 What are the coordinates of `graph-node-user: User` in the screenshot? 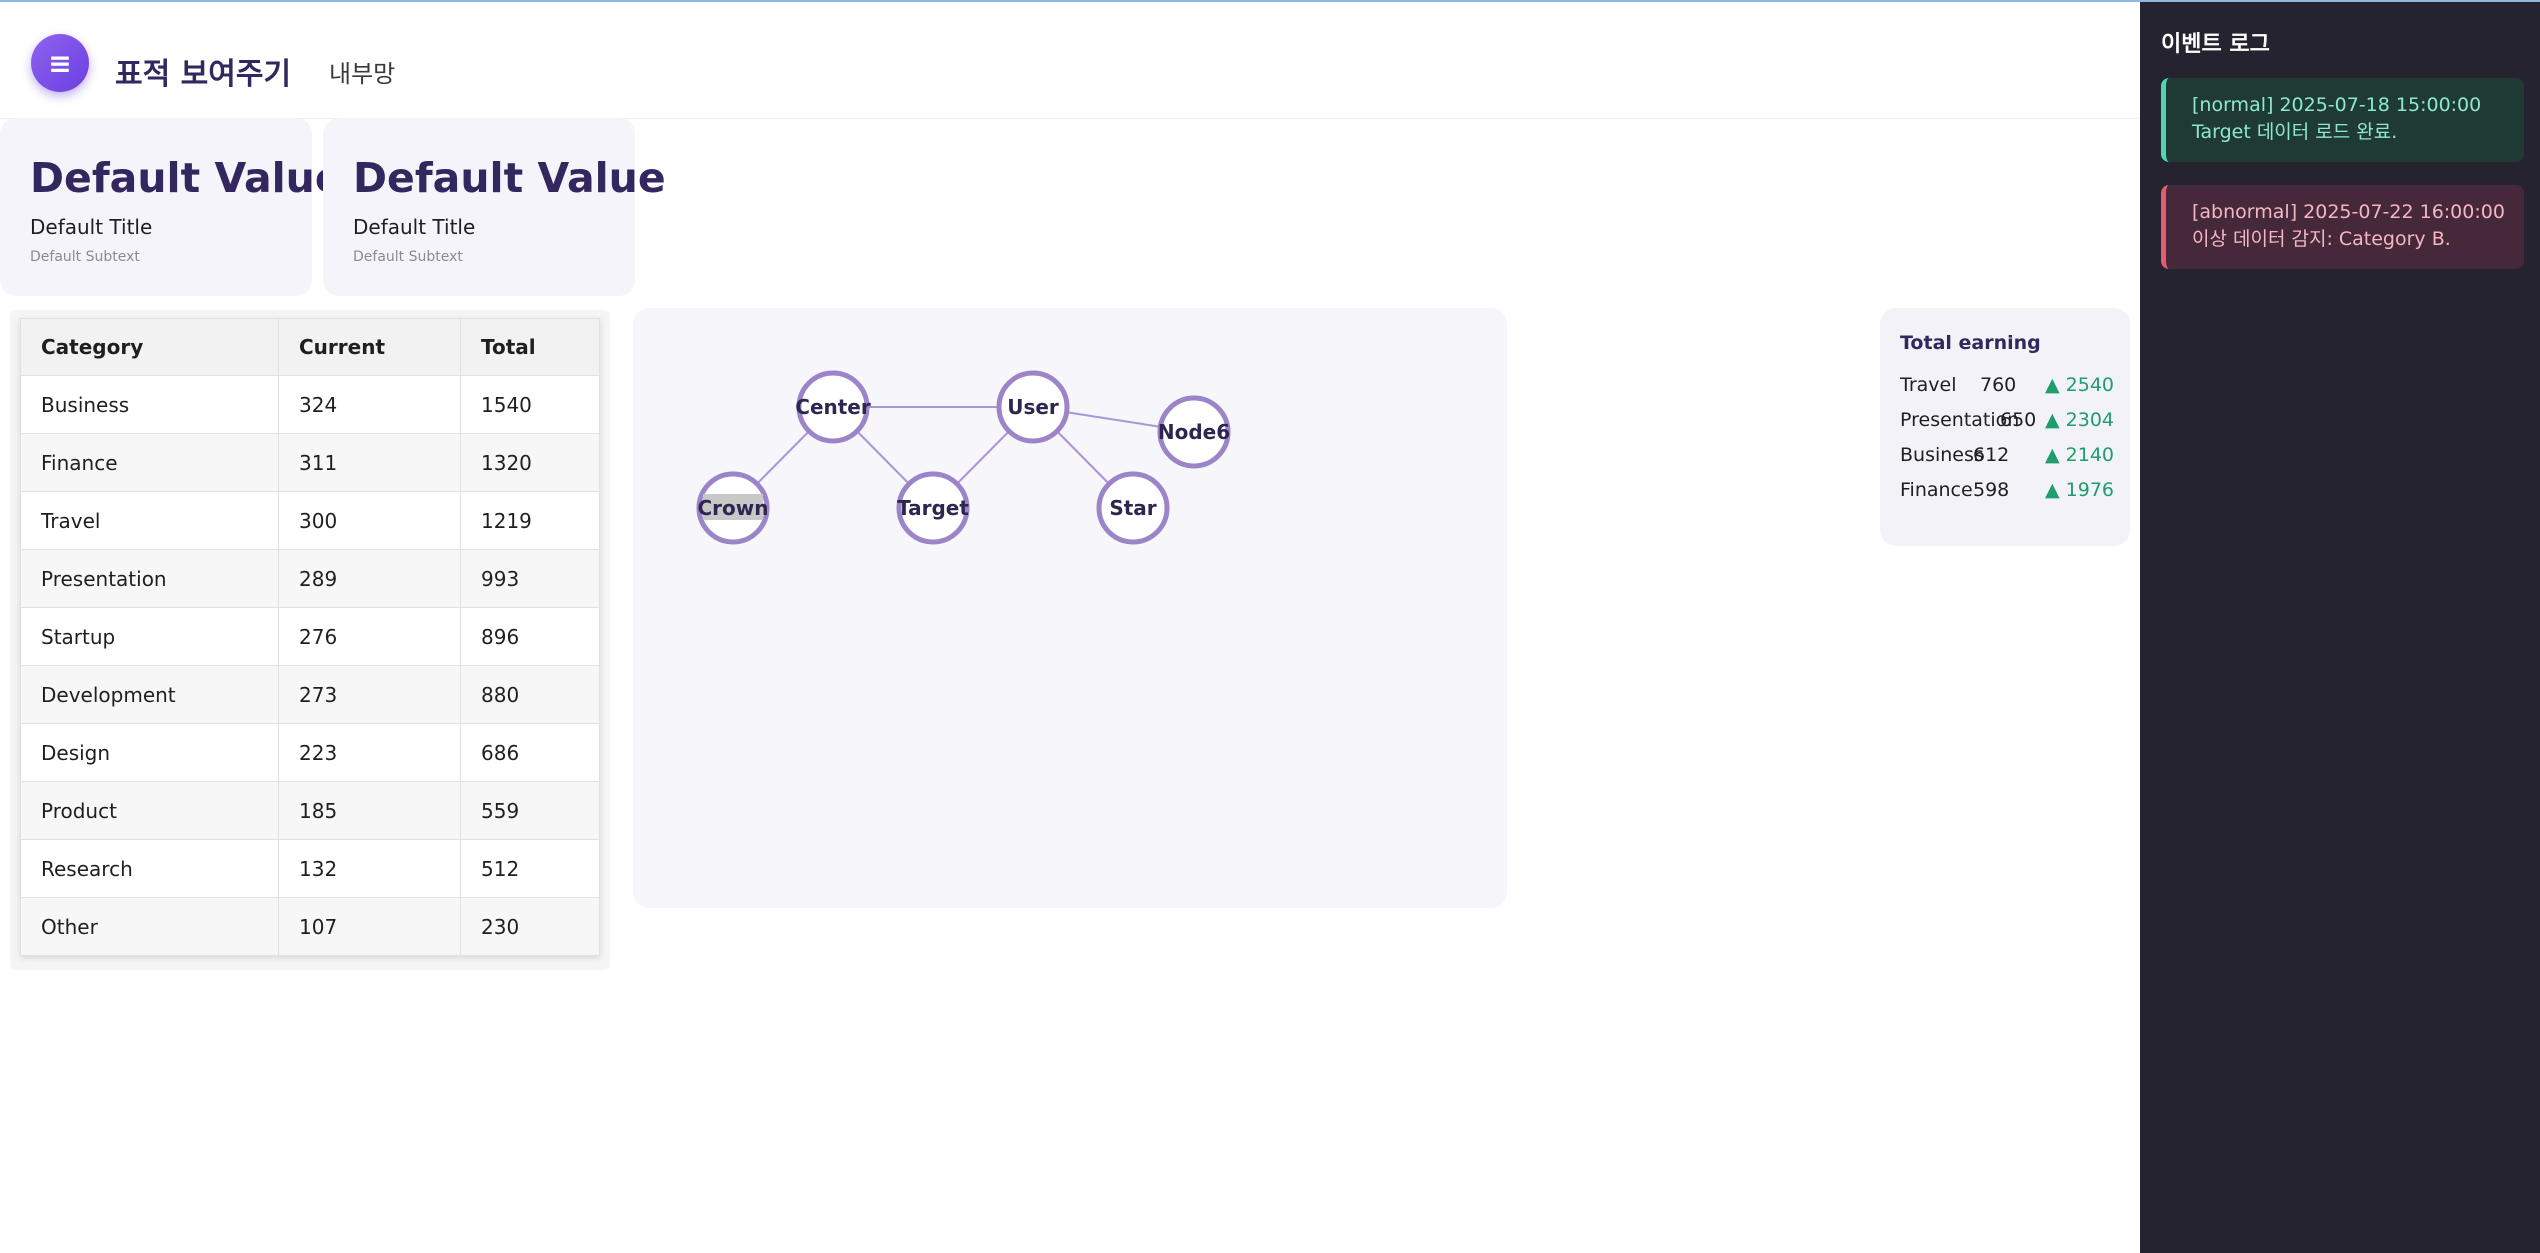 It's located at (1033, 407).